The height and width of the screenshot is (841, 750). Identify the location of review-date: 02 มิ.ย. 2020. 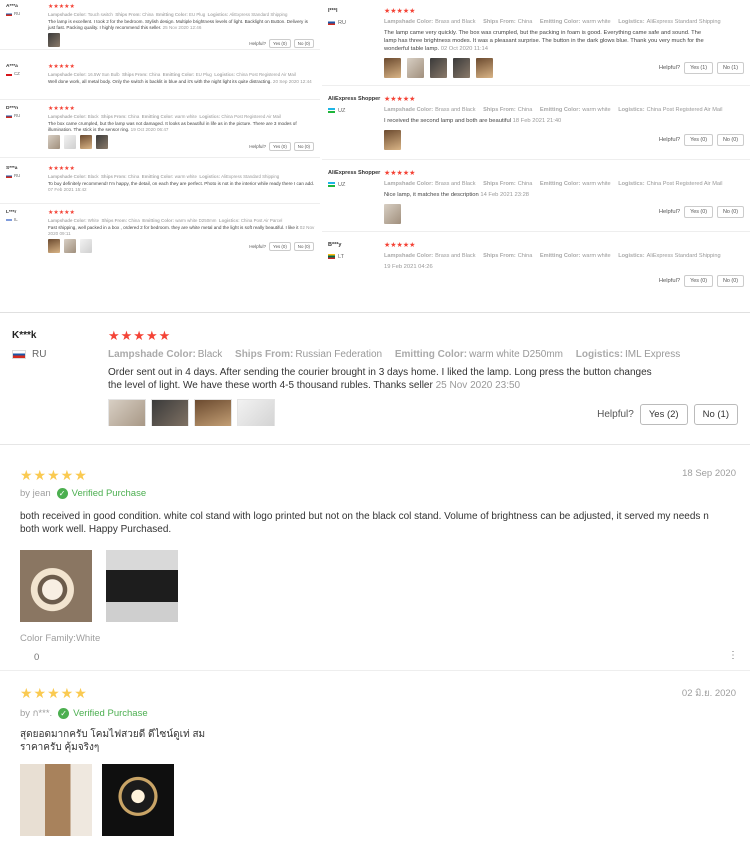
(708, 693).